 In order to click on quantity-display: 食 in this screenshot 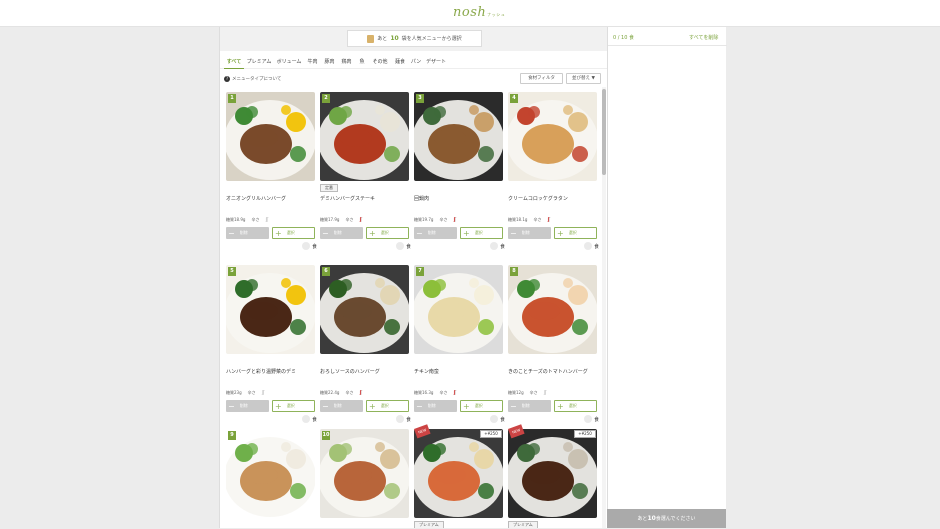, I will do `click(403, 419)`.